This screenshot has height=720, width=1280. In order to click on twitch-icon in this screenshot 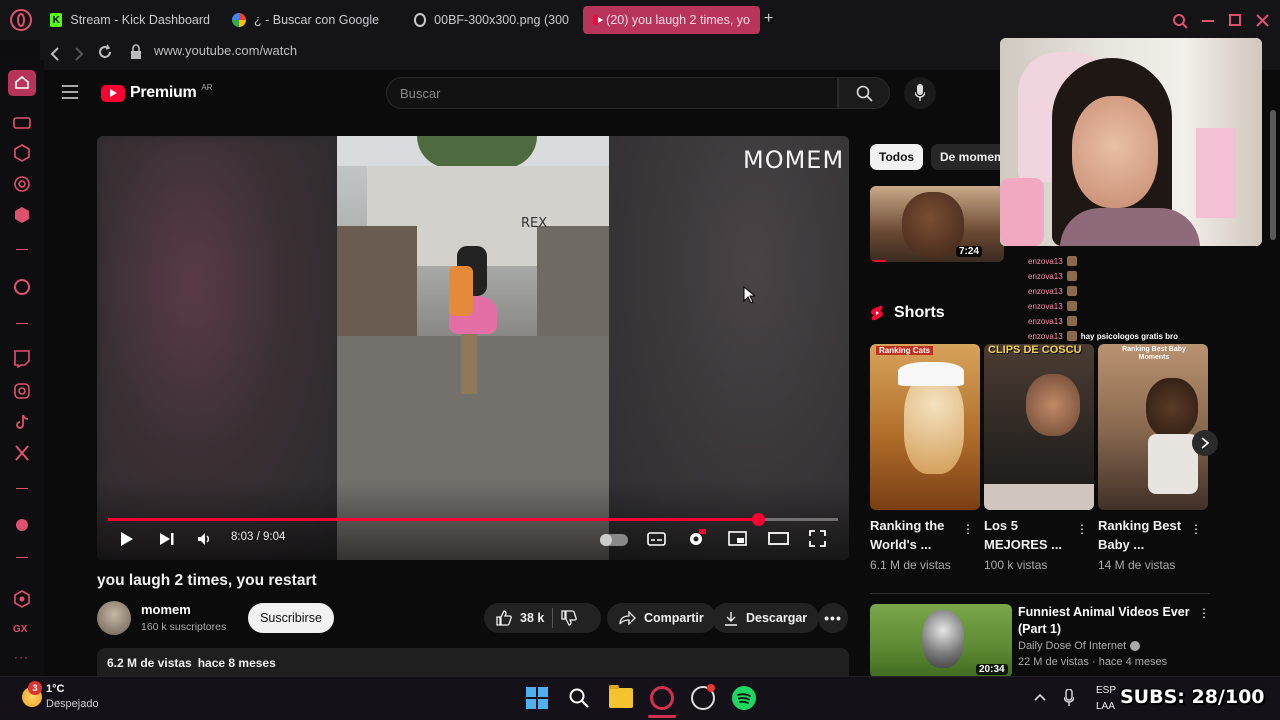, I will do `click(22, 359)`.